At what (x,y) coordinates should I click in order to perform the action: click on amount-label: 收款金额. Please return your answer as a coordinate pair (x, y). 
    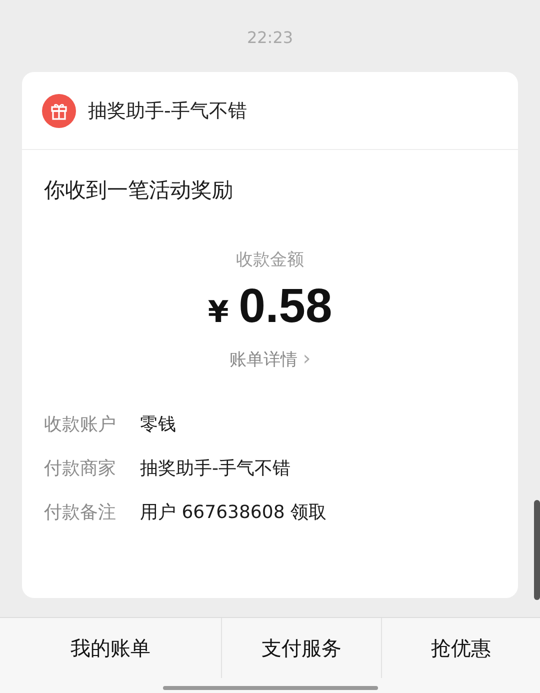
    Looking at the image, I should click on (270, 260).